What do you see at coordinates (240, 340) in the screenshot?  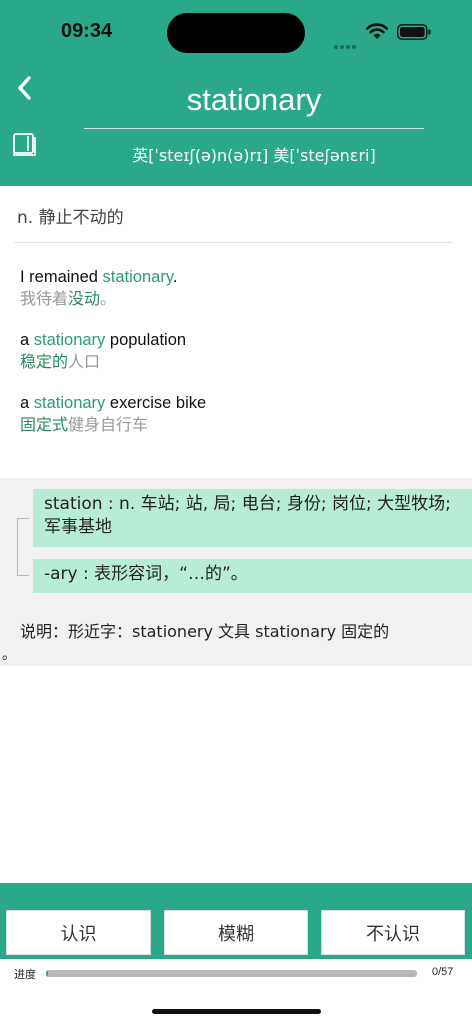 I see `example-sentence: a stationary population` at bounding box center [240, 340].